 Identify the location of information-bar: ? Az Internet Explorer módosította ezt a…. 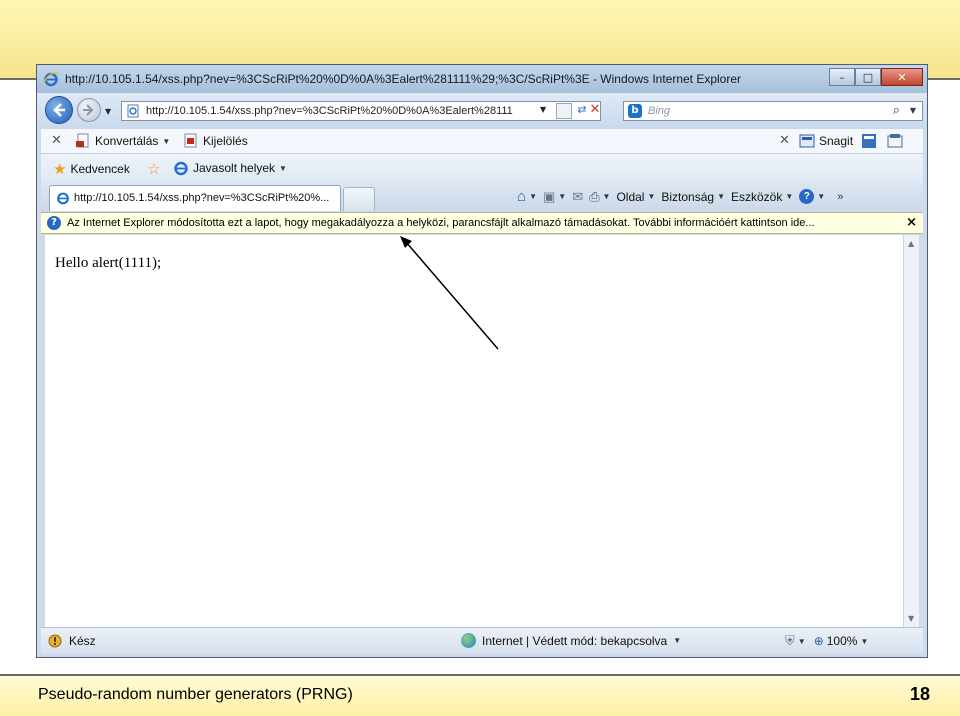
(482, 223).